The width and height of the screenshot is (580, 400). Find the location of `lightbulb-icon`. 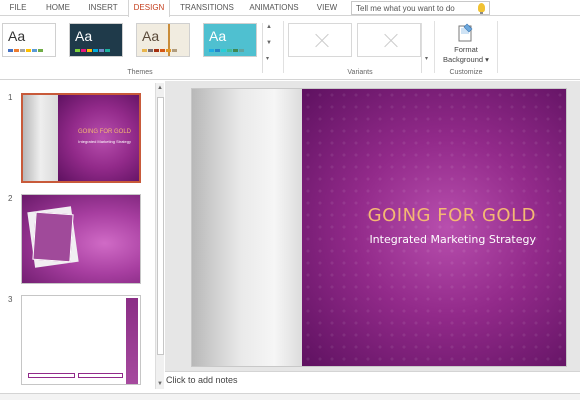

lightbulb-icon is located at coordinates (481, 8).